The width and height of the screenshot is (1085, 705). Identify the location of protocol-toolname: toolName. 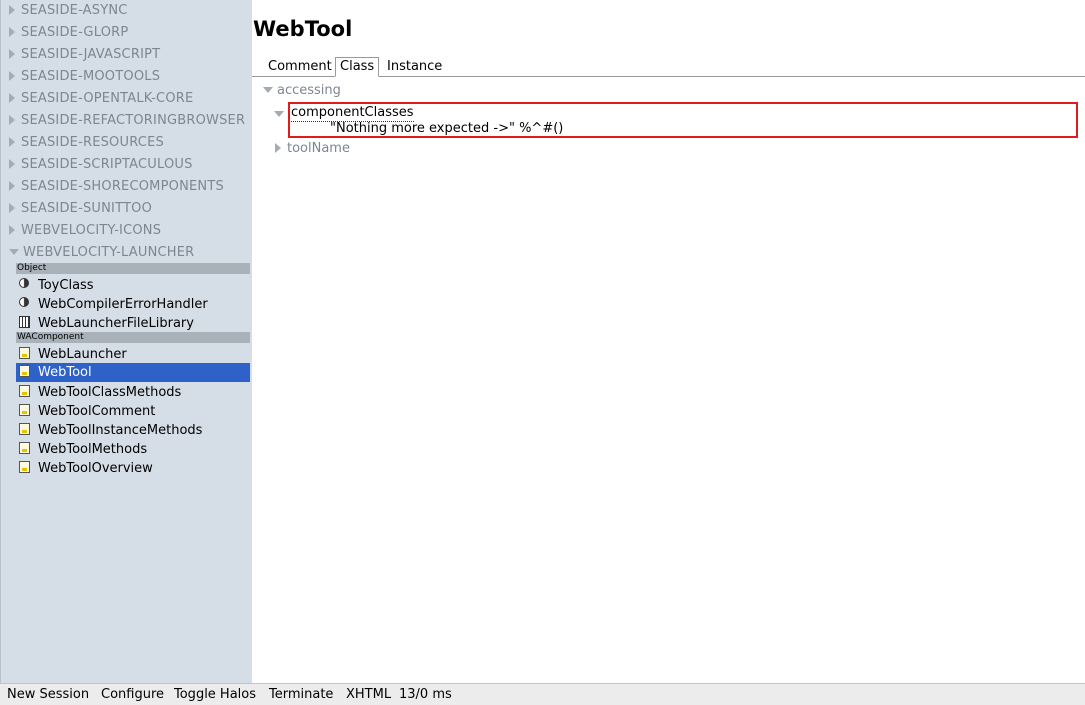
(312, 149).